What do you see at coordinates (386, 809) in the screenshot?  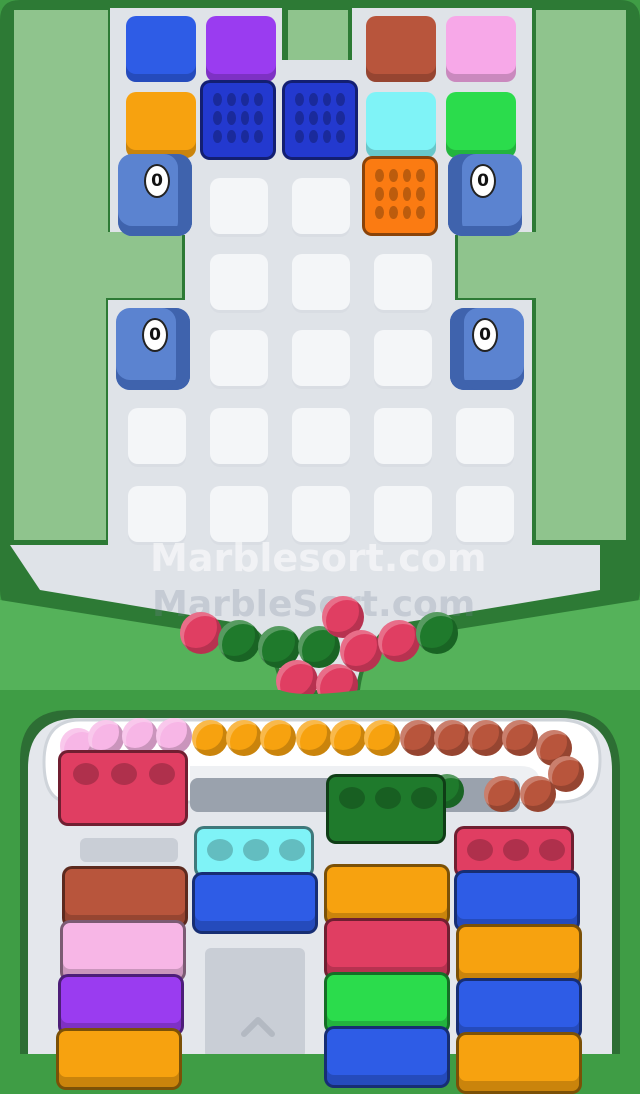 I see `holder-darkgreen-top` at bounding box center [386, 809].